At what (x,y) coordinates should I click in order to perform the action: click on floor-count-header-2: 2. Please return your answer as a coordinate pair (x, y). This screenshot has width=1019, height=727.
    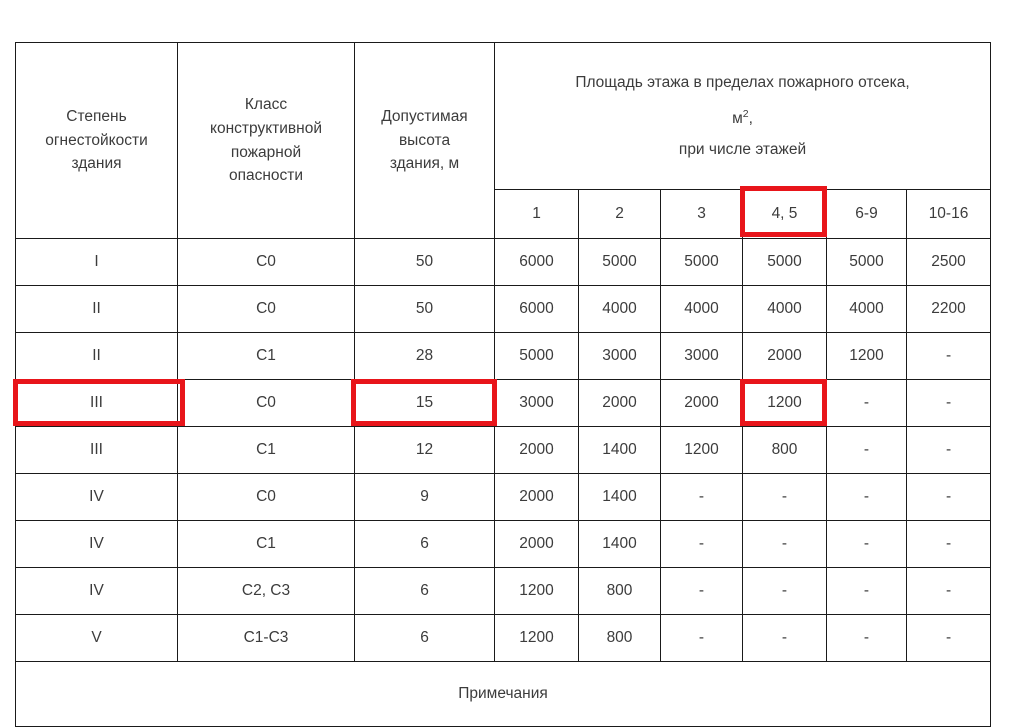
    Looking at the image, I should click on (619, 214).